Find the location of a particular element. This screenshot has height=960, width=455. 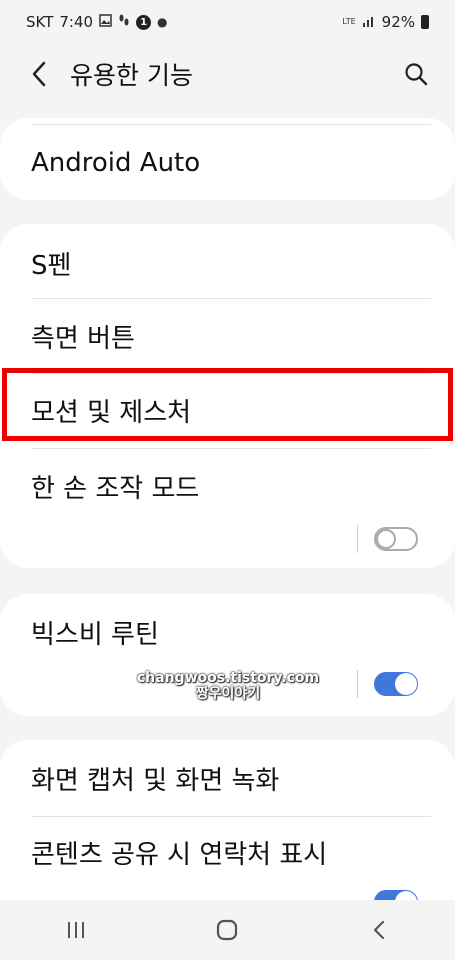

menu-item-label: 빅스비 루틴 is located at coordinates (95, 634).